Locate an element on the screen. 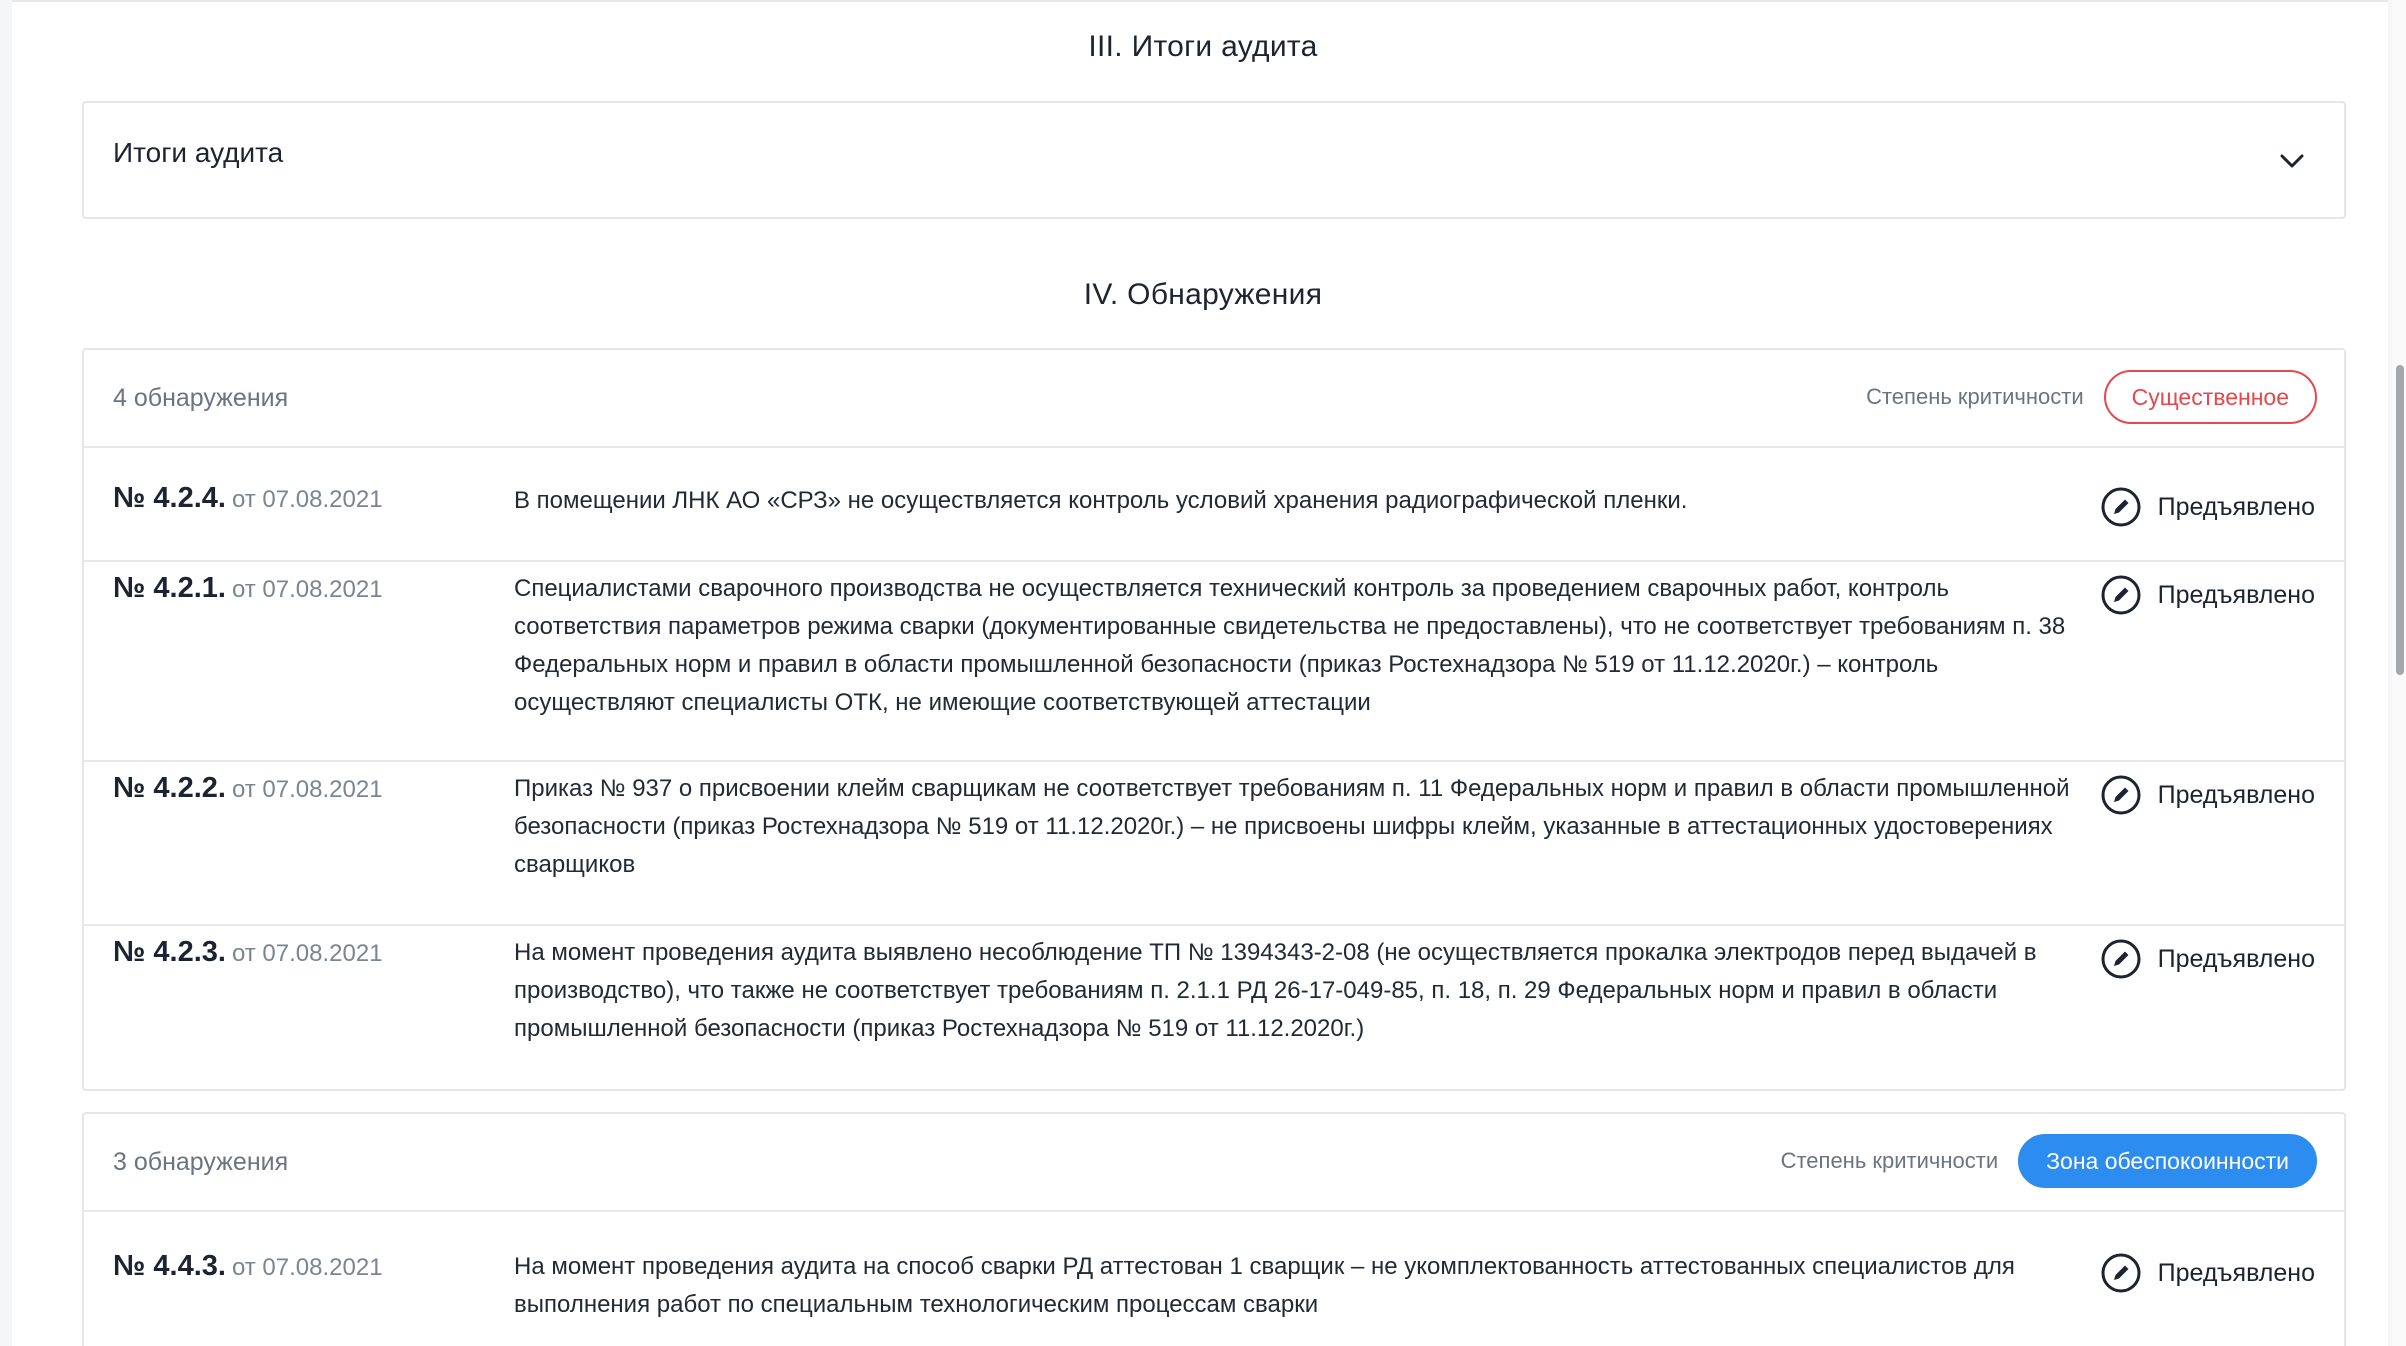 Image resolution: width=2406 pixels, height=1346 pixels. findings-count: 3 обнаружения is located at coordinates (201, 1162).